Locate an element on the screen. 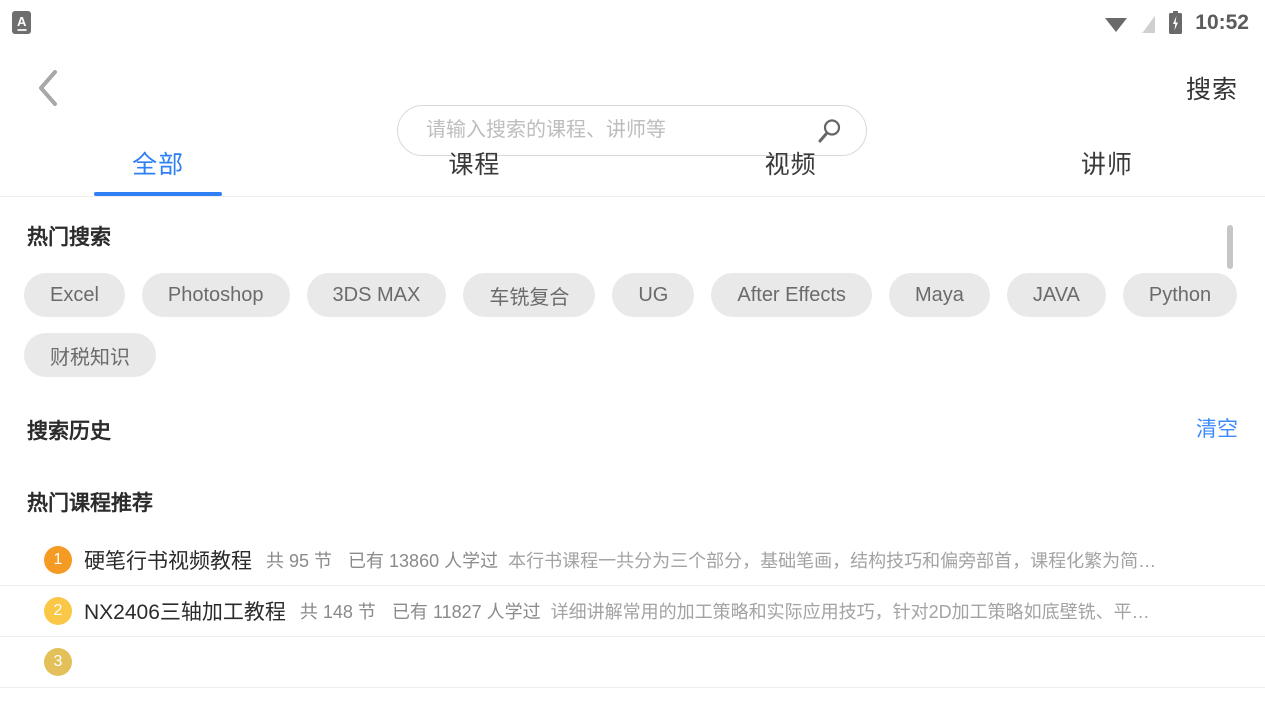 The height and width of the screenshot is (711, 1265). back-button is located at coordinates (48, 87).